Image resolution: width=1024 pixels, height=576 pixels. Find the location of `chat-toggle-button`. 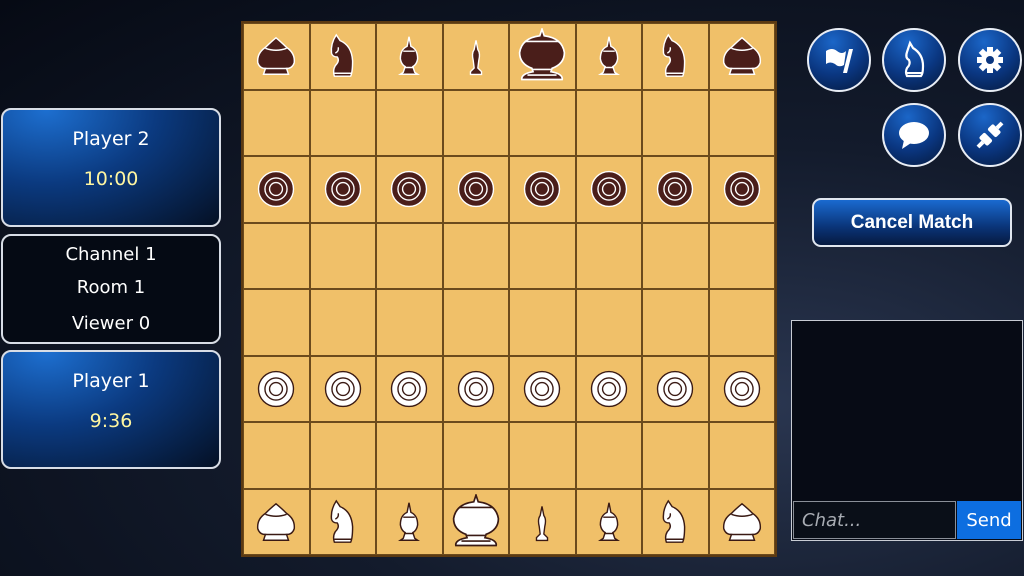

chat-toggle-button is located at coordinates (914, 135).